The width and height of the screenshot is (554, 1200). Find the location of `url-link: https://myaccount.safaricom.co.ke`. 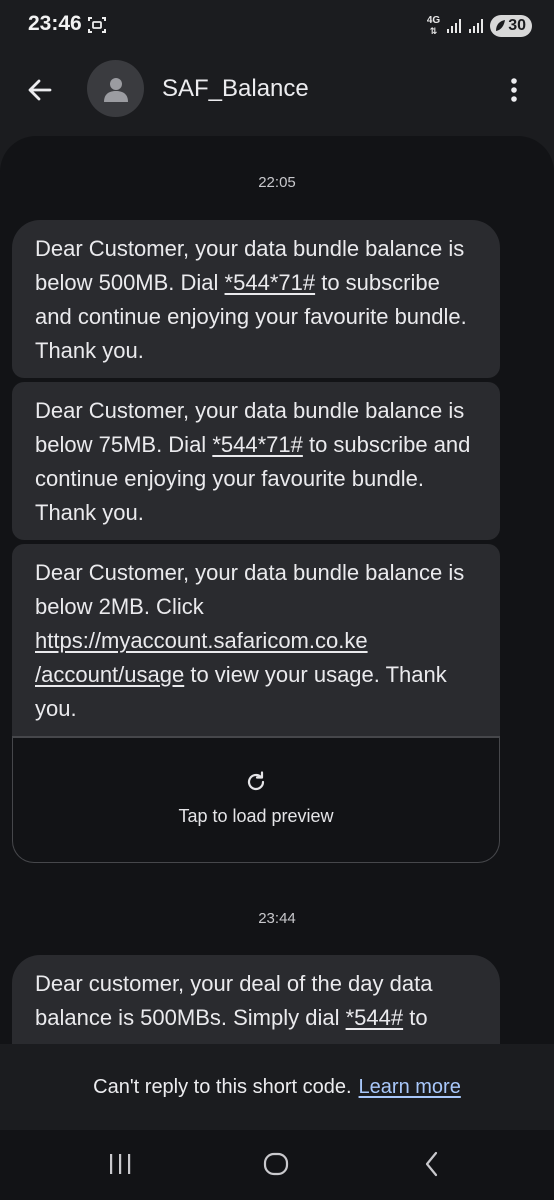

url-link: https://myaccount.safaricom.co.ke is located at coordinates (201, 640).